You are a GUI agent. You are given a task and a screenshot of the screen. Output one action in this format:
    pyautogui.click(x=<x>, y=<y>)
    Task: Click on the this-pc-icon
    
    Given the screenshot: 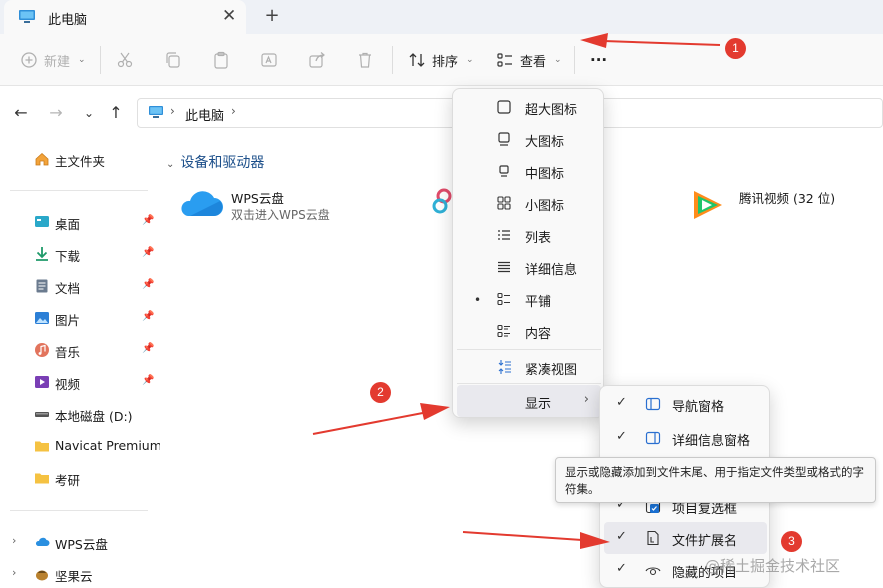 What is the action you would take?
    pyautogui.click(x=27, y=16)
    